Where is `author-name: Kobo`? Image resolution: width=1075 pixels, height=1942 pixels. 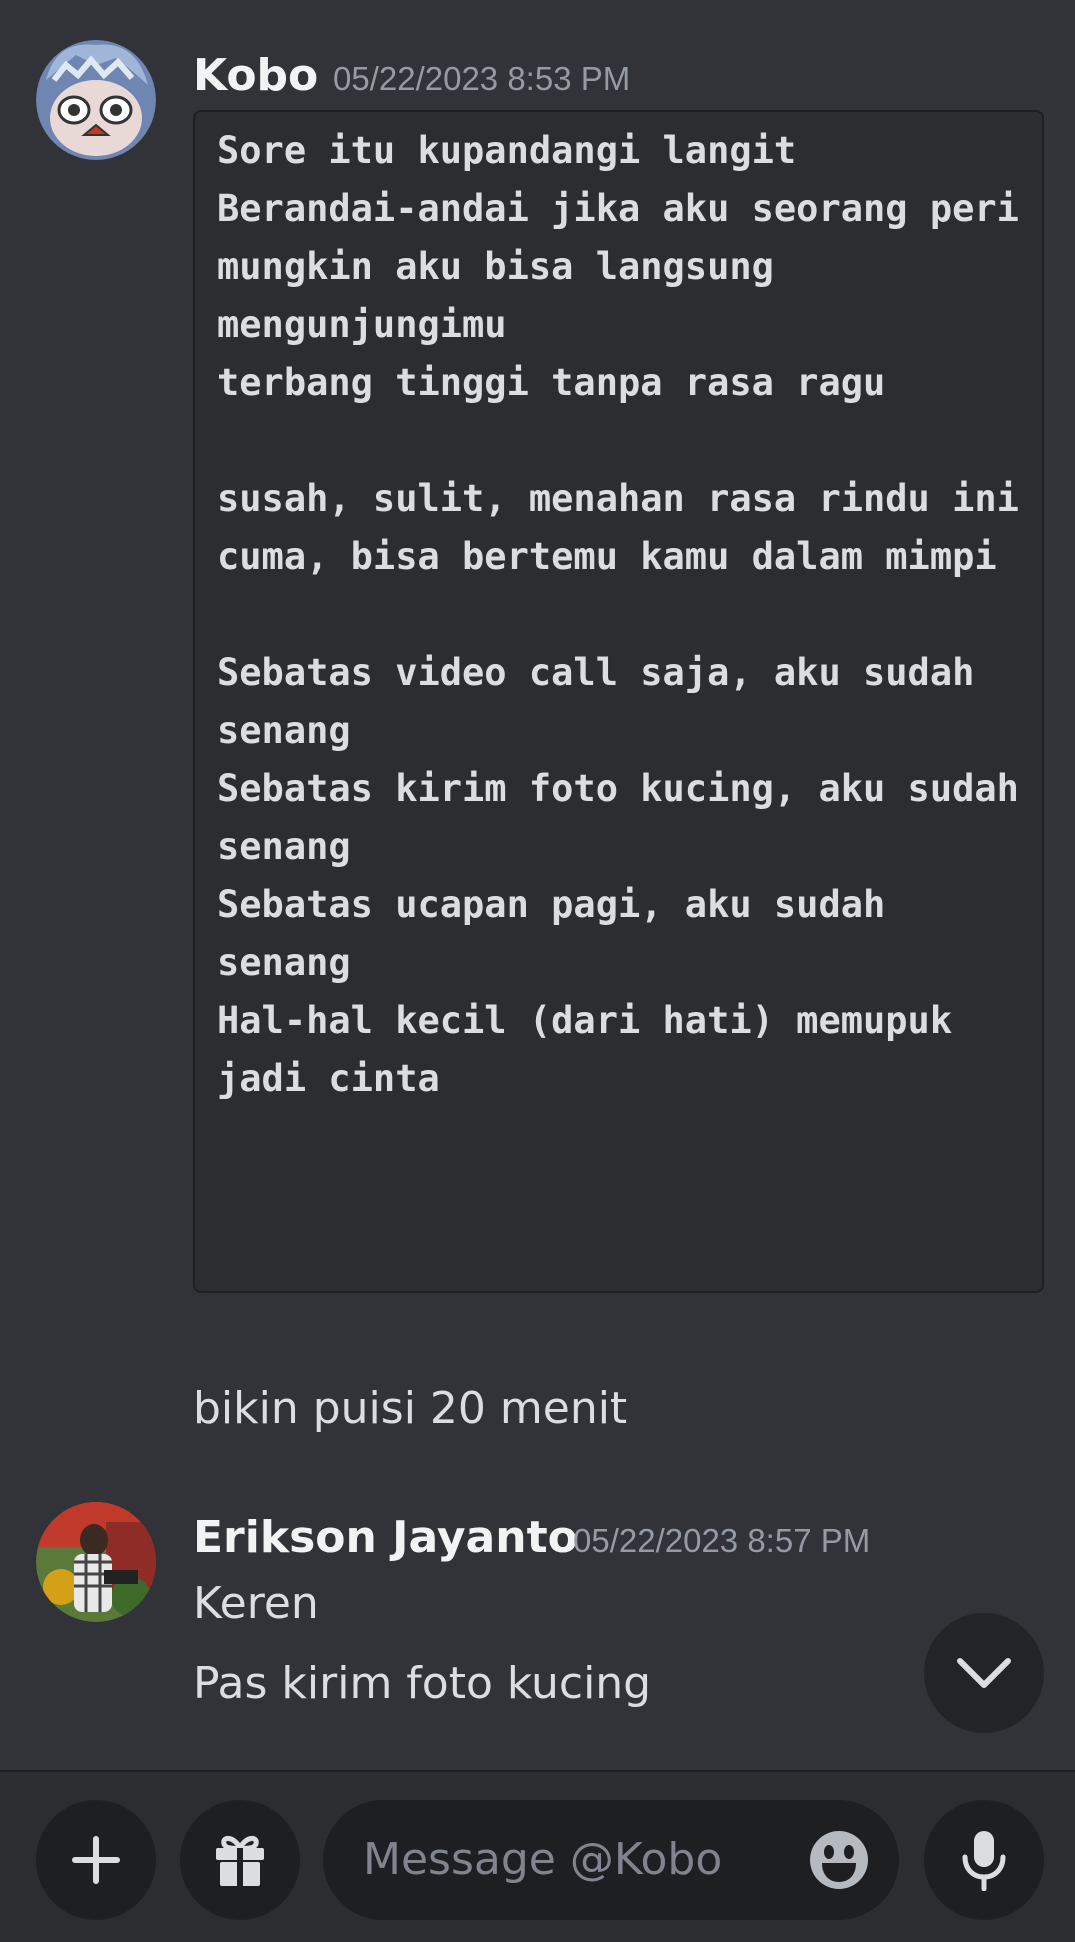 author-name: Kobo is located at coordinates (255, 75).